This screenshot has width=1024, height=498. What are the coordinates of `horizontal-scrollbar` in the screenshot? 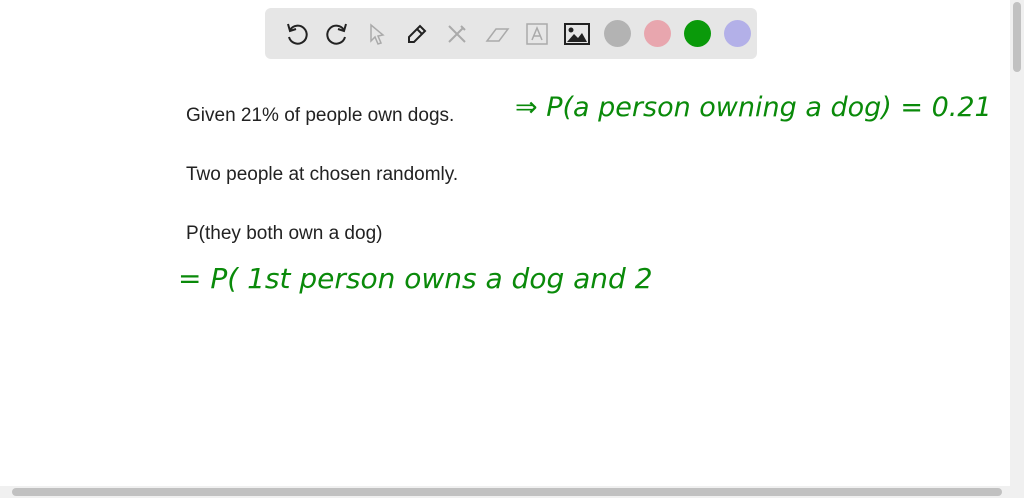 It's located at (512, 492).